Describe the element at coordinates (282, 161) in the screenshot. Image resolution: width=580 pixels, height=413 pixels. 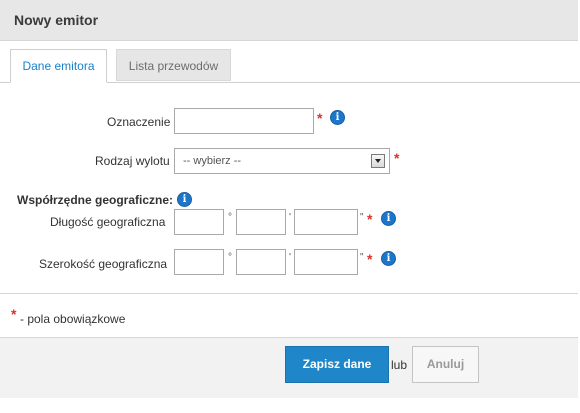
I see `rodzaj-wylotu-select: -- wybierz --` at that location.